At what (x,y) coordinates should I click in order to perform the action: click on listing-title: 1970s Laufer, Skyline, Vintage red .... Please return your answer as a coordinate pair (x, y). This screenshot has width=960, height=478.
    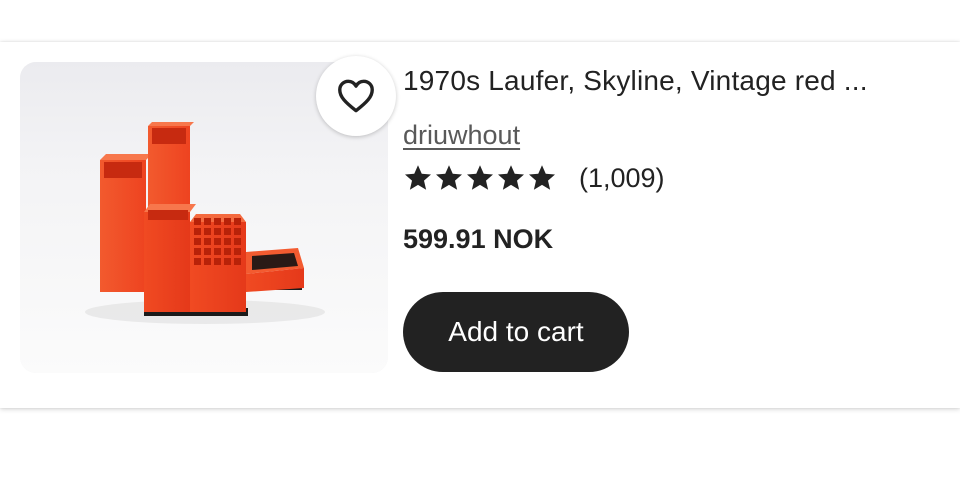
    Looking at the image, I should click on (673, 81).